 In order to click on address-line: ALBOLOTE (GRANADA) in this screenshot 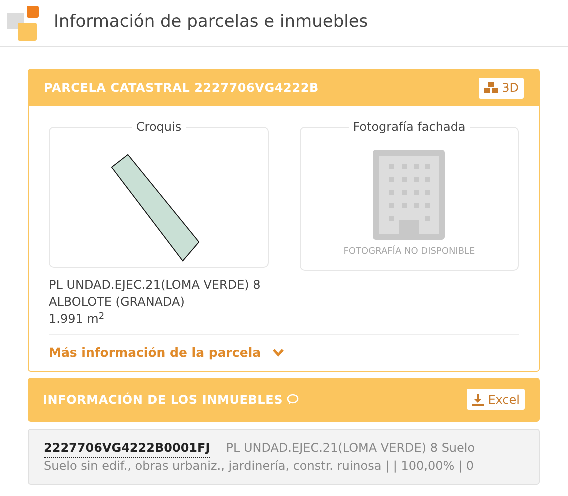, I will do `click(117, 302)`.